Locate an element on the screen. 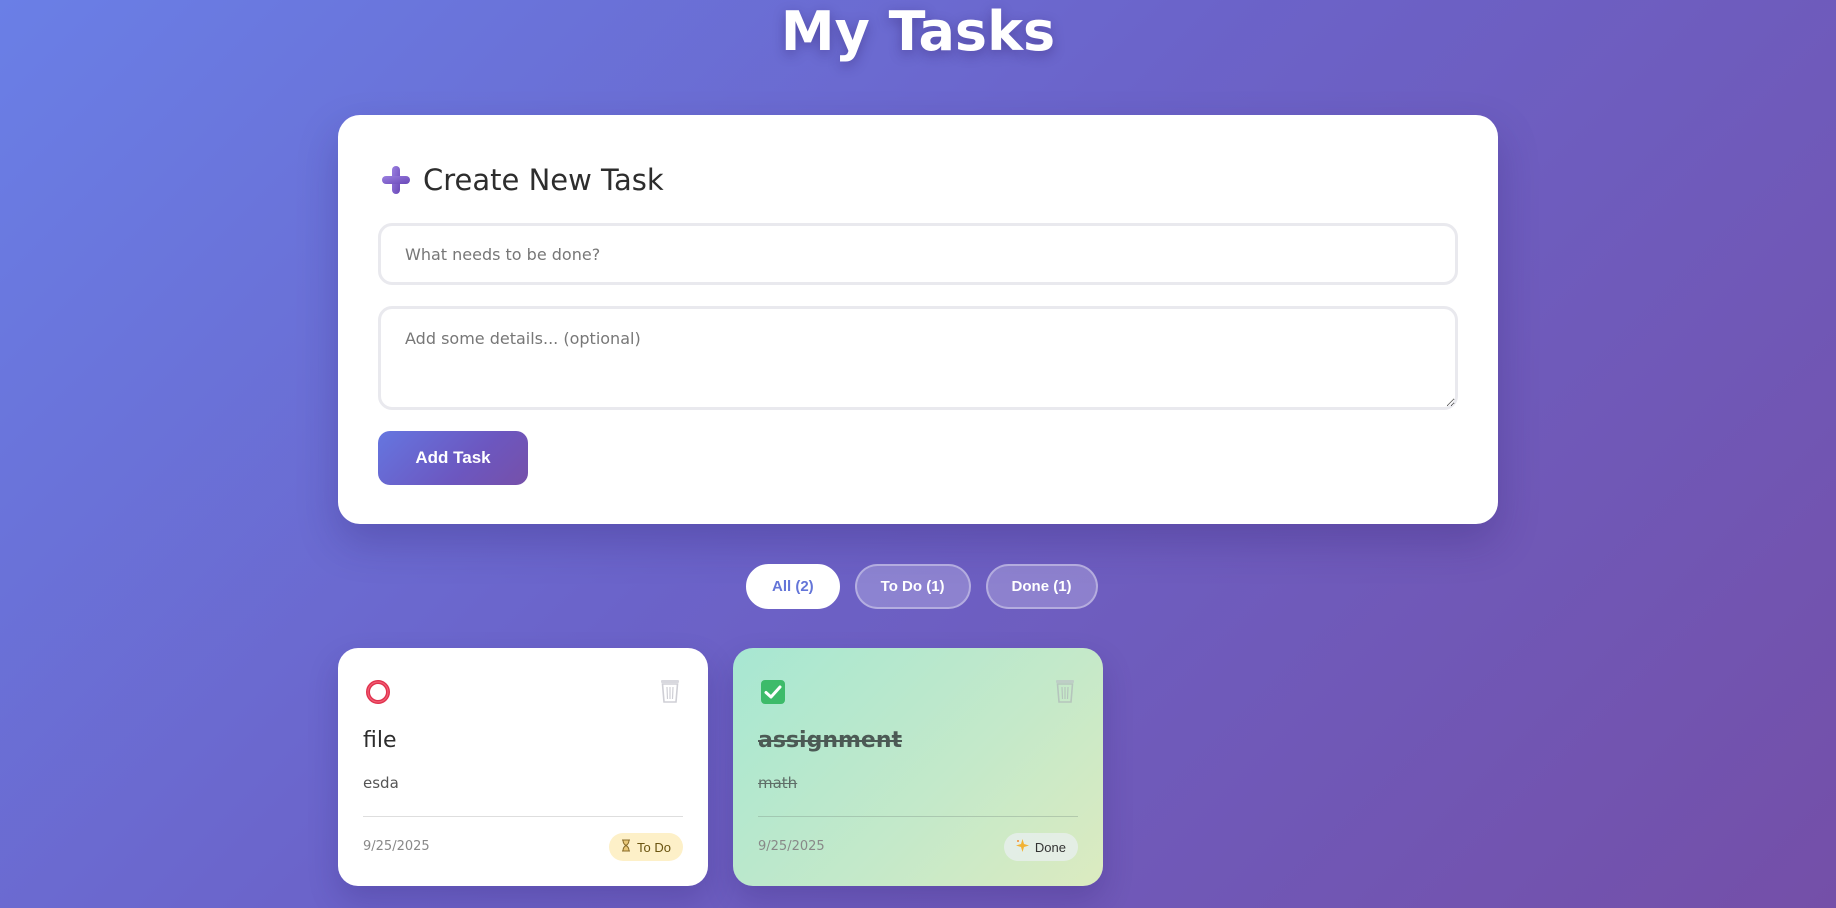  hourglass-icon is located at coordinates (626, 847).